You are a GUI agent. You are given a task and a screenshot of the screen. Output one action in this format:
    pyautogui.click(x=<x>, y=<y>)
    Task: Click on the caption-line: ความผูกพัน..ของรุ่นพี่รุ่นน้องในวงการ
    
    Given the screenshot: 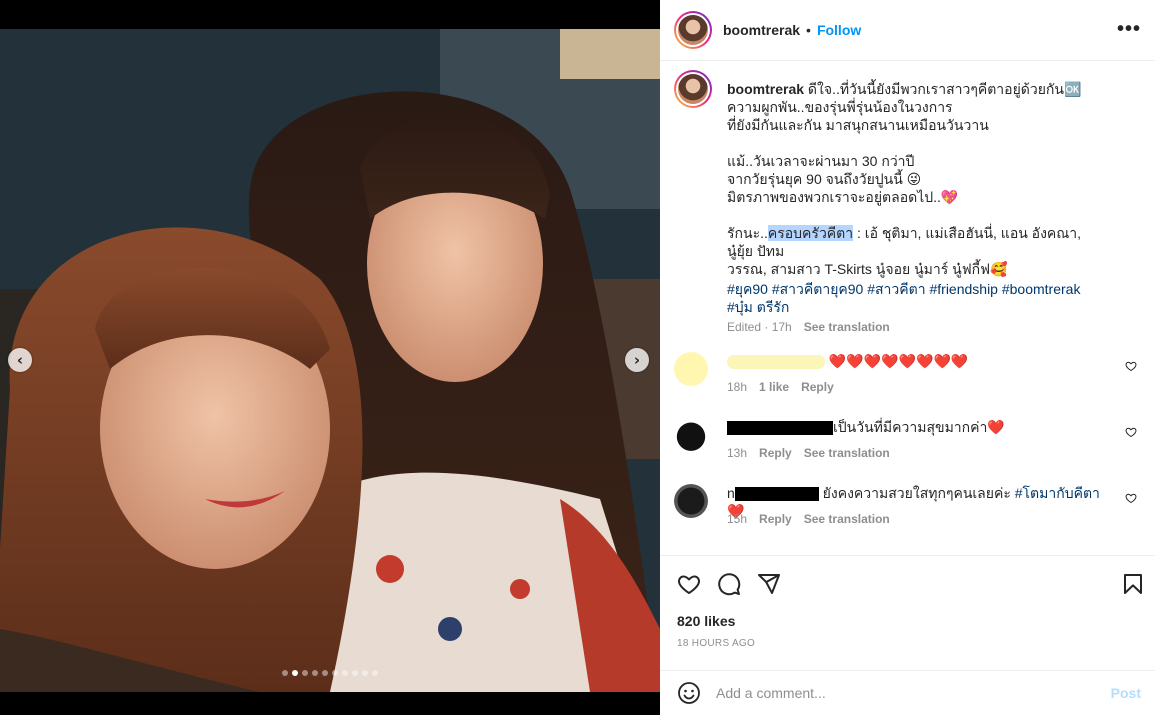 What is the action you would take?
    pyautogui.click(x=840, y=107)
    